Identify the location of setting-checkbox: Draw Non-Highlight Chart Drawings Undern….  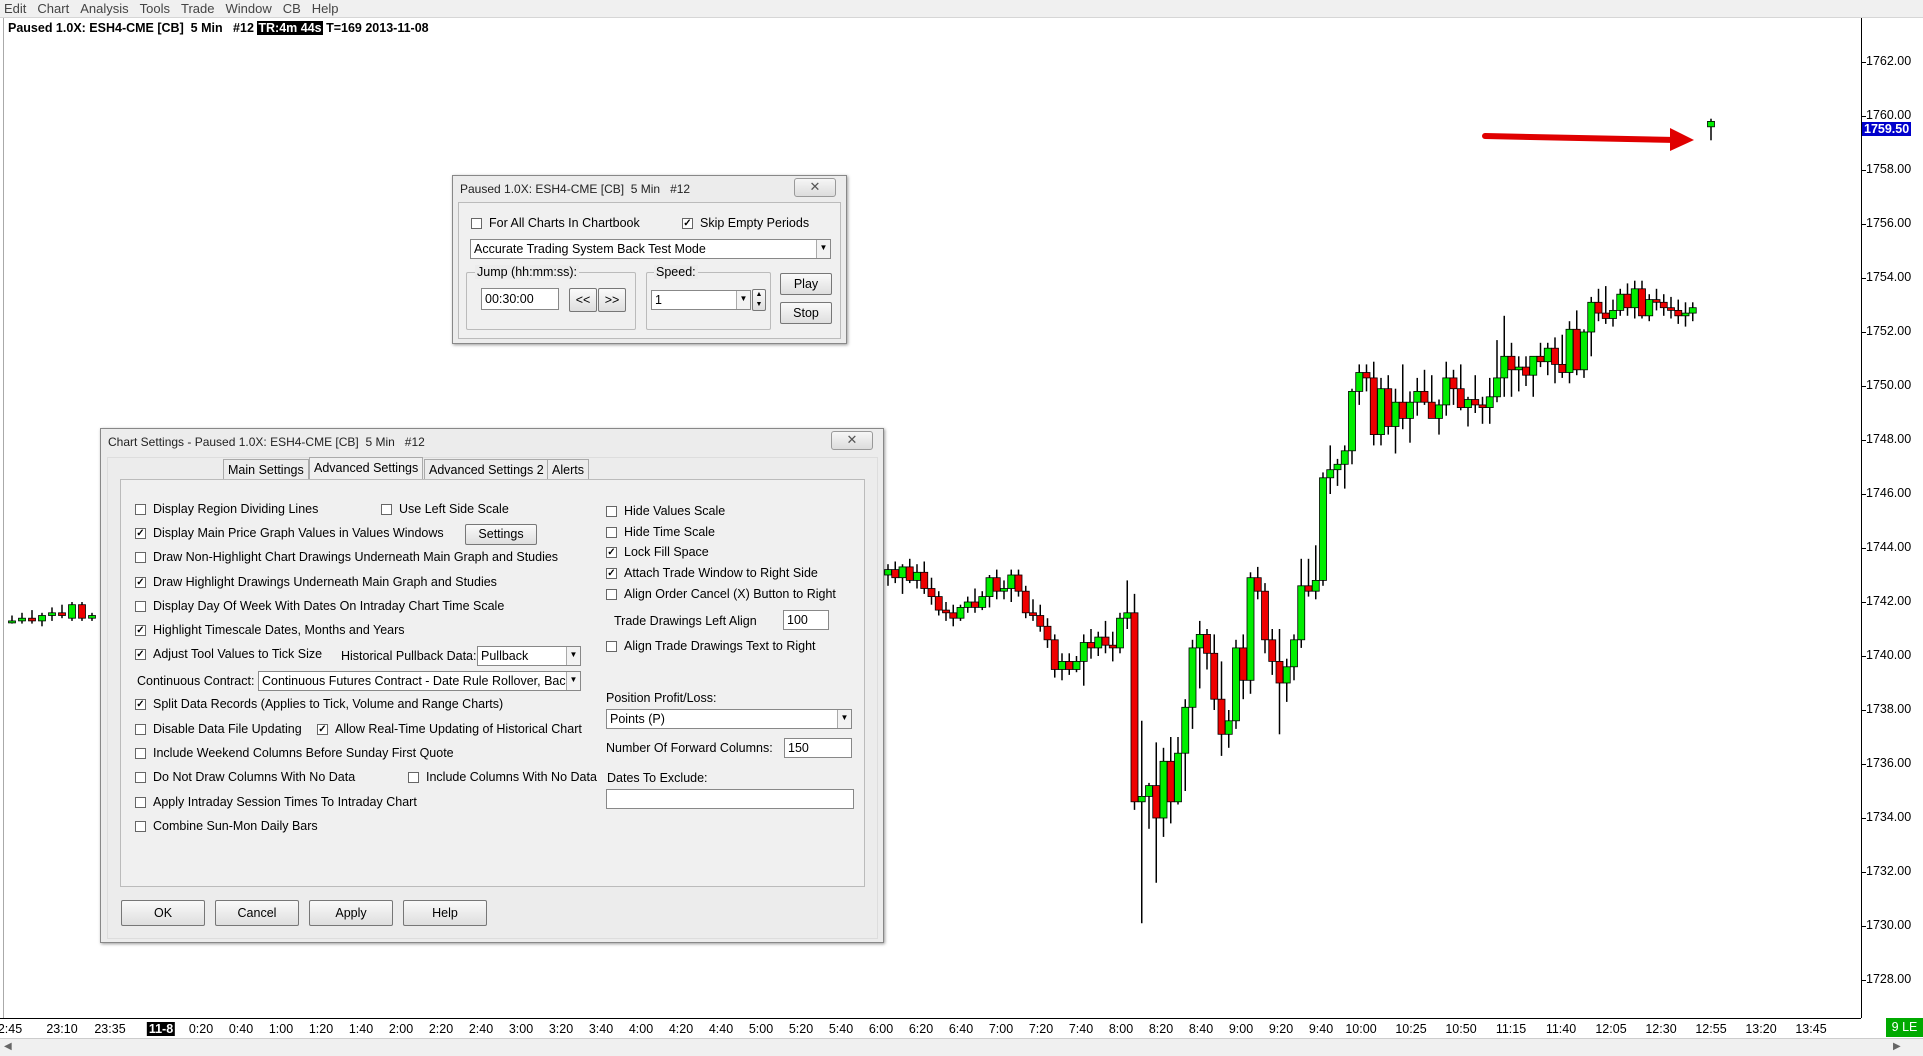
(346, 557).